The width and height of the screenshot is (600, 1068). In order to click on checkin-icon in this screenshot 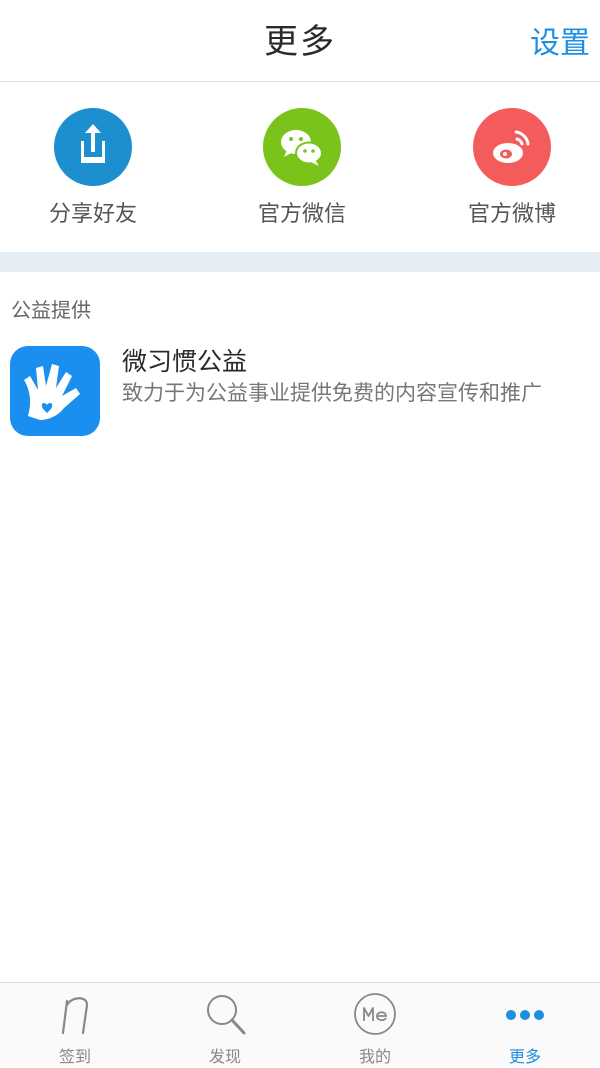, I will do `click(75, 1016)`.